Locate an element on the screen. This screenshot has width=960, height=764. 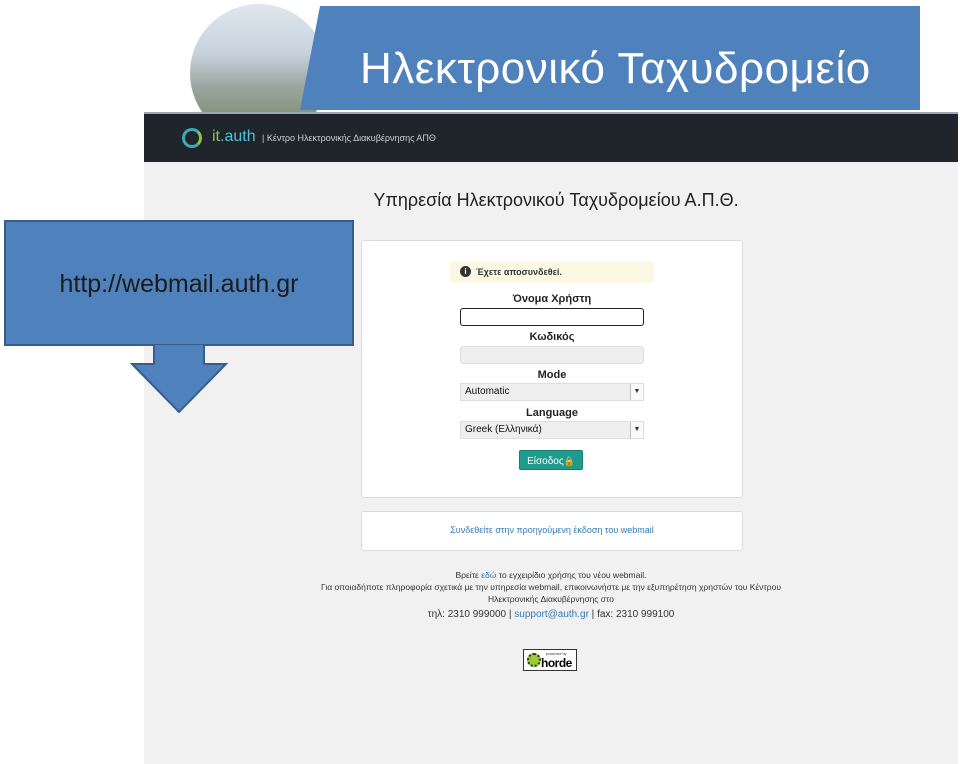
mode-selected-value: Automatic is located at coordinates (487, 391).